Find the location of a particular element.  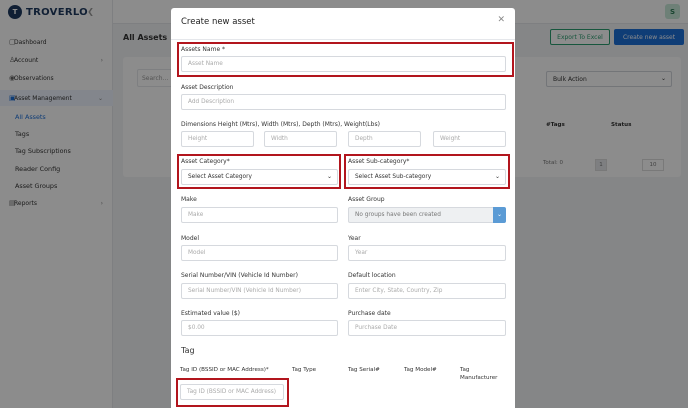

divider is located at coordinates (343, 39).